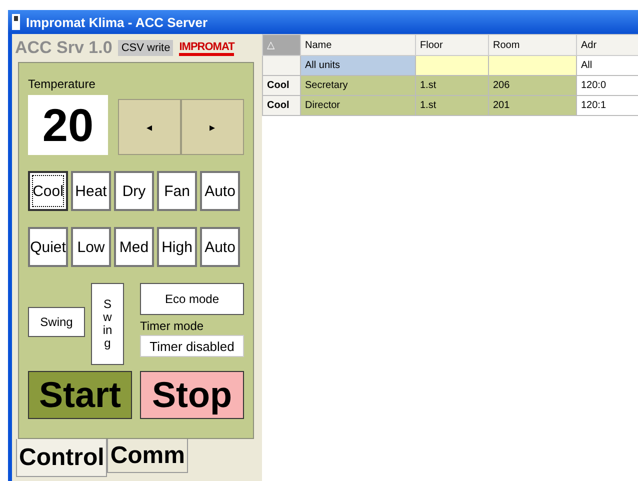 This screenshot has width=638, height=481. I want to click on csv-write-button: CSV write, so click(146, 48).